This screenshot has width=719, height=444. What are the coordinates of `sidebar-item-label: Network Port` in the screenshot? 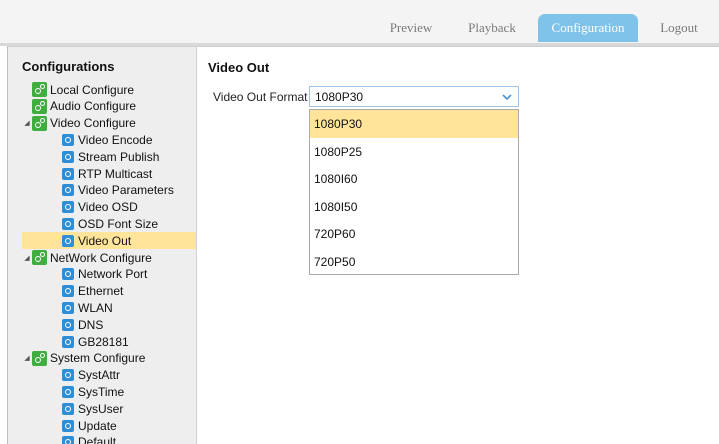 It's located at (113, 274).